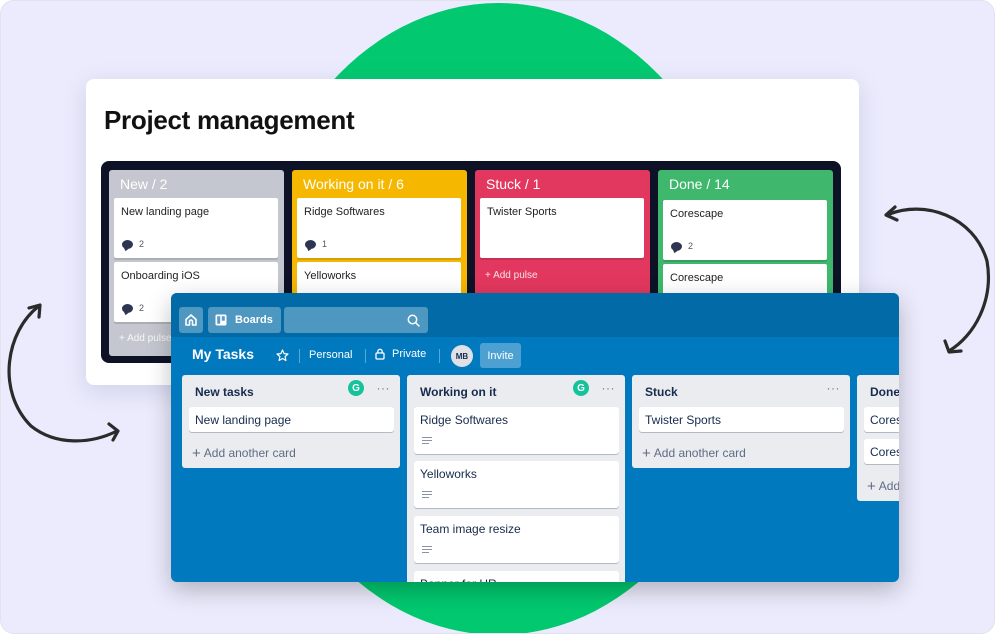 The image size is (995, 634). I want to click on pm-card: Twister Sports, so click(562, 228).